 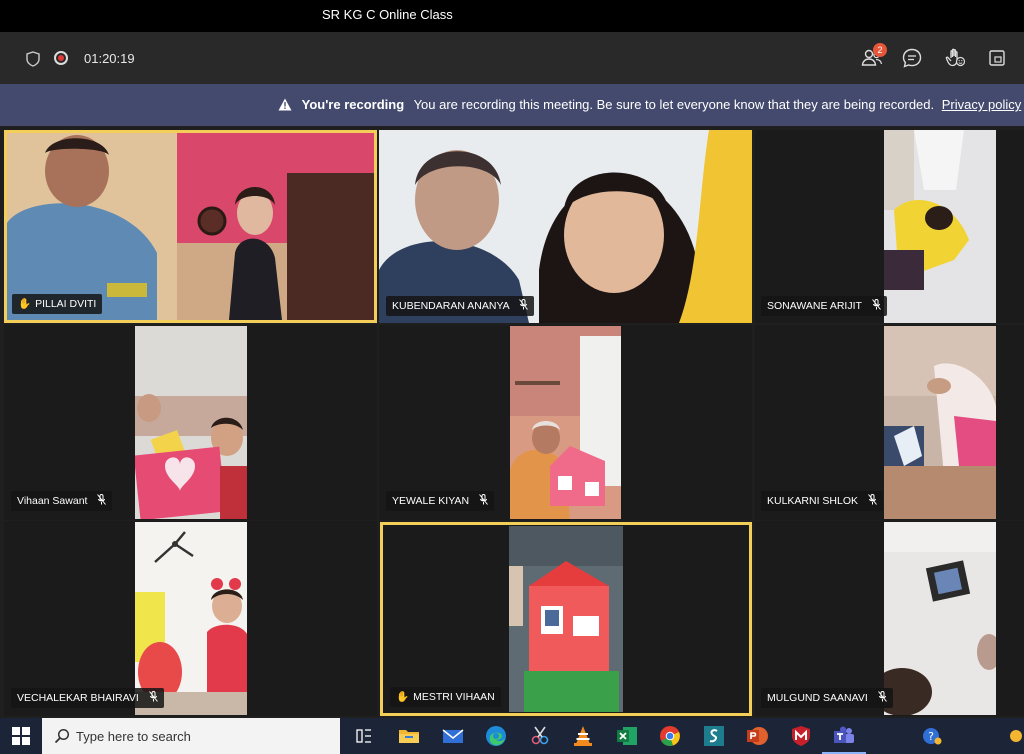 What do you see at coordinates (512, 736) in the screenshot?
I see `windows-taskbar: Type here to search ?` at bounding box center [512, 736].